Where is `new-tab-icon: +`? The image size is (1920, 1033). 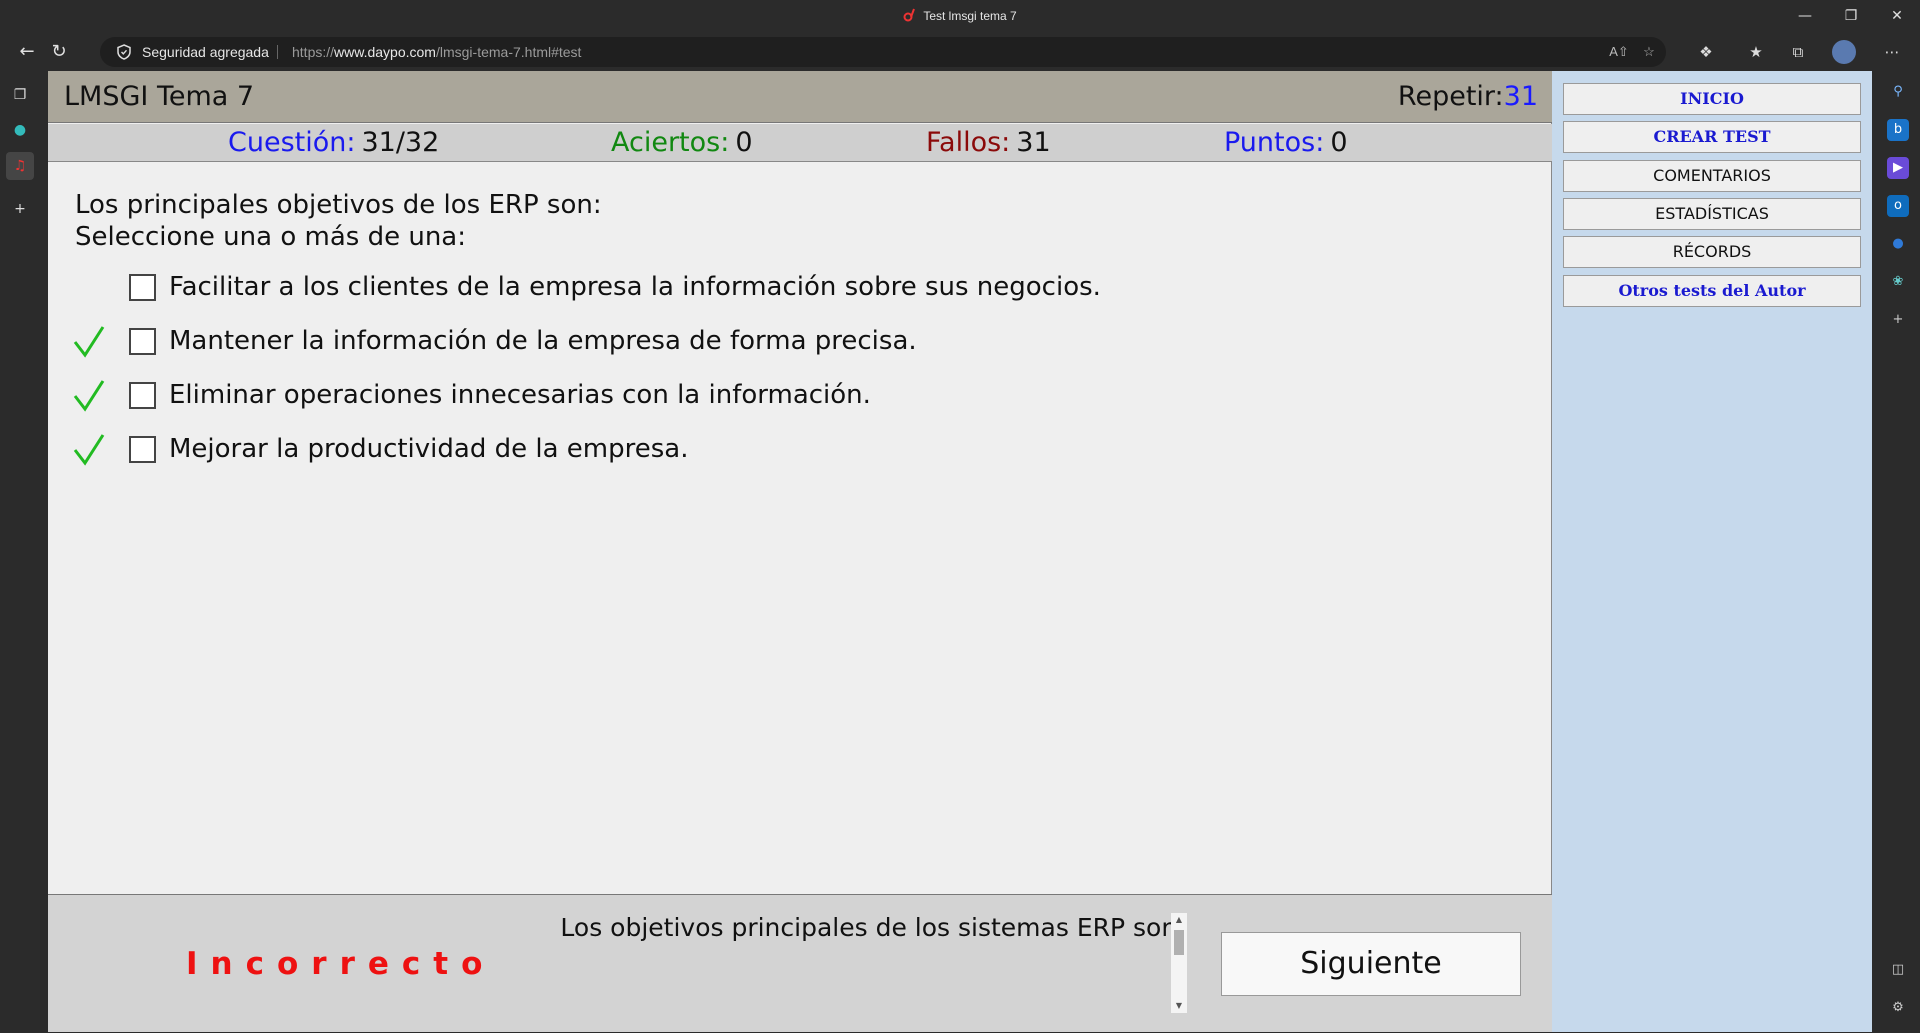 new-tab-icon: + is located at coordinates (20, 209).